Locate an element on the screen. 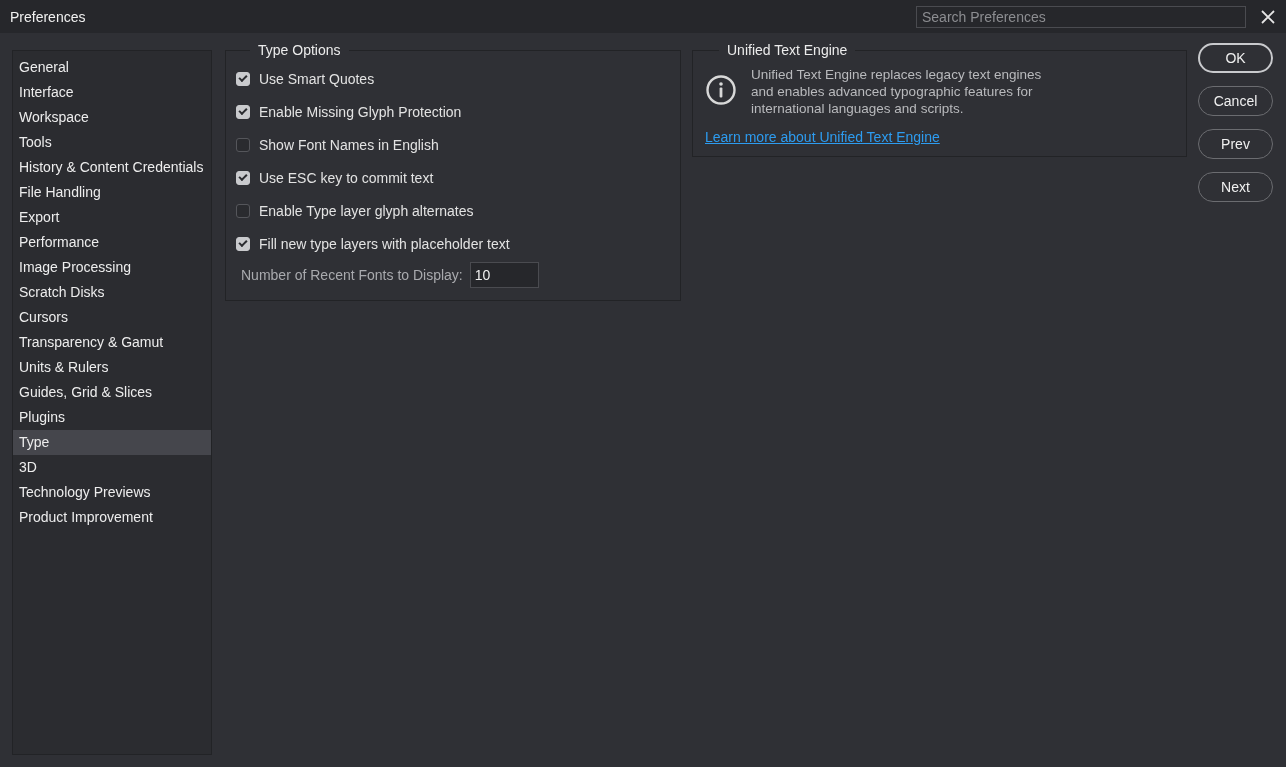  sidebar-item: Tools is located at coordinates (112, 142).